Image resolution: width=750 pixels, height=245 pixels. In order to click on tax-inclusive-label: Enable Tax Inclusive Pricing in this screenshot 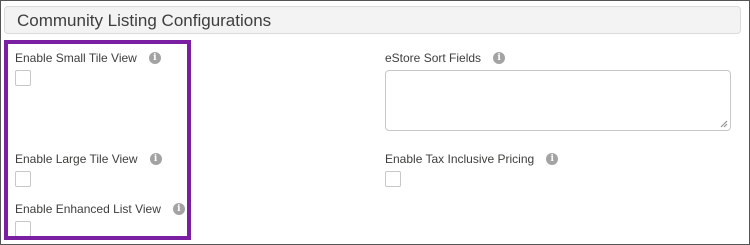, I will do `click(460, 159)`.